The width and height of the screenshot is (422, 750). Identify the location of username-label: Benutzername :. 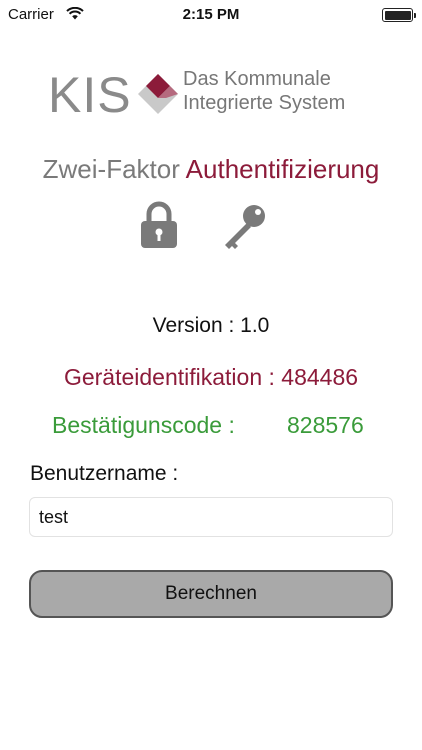
(104, 473).